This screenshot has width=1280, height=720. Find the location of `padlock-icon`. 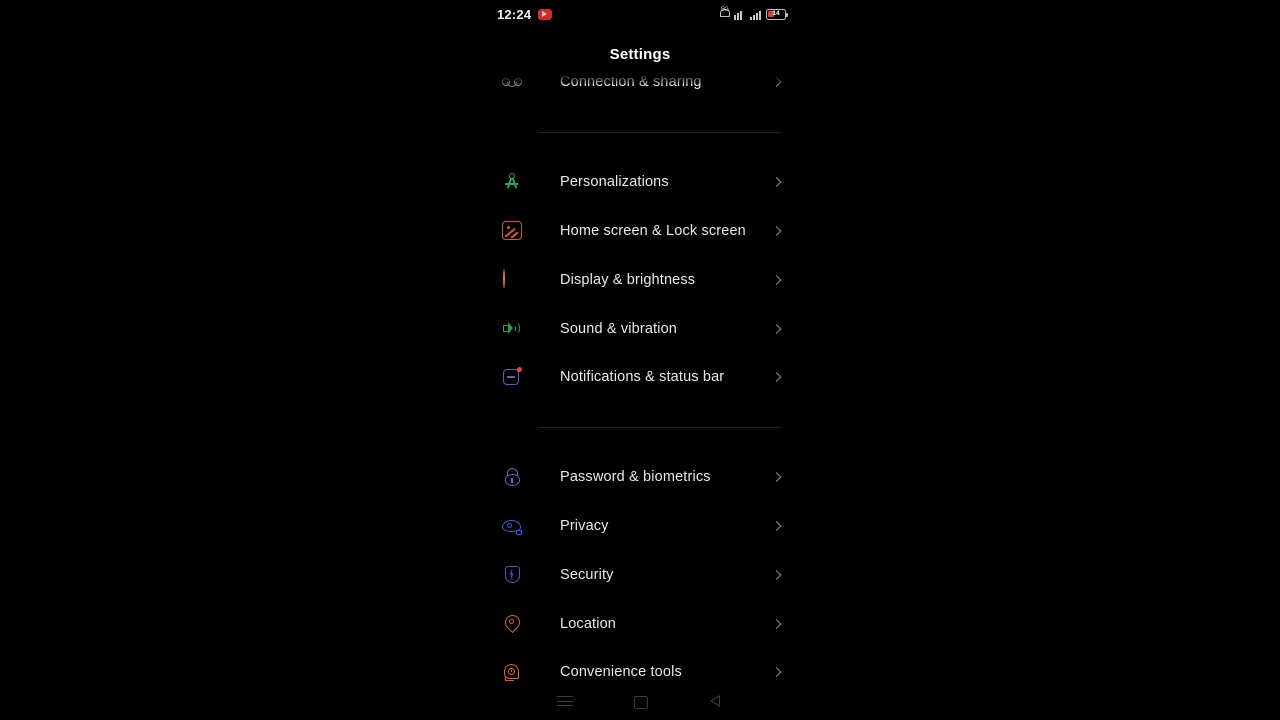

padlock-icon is located at coordinates (512, 477).